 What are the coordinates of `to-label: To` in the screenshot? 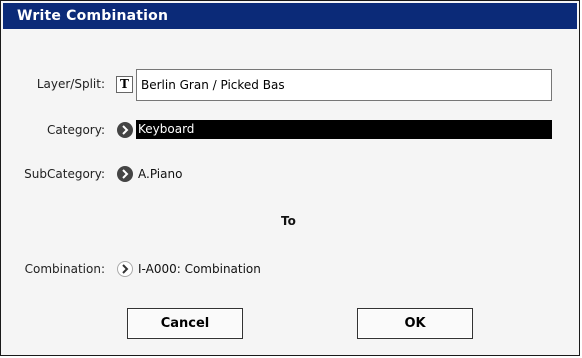 It's located at (288, 221).